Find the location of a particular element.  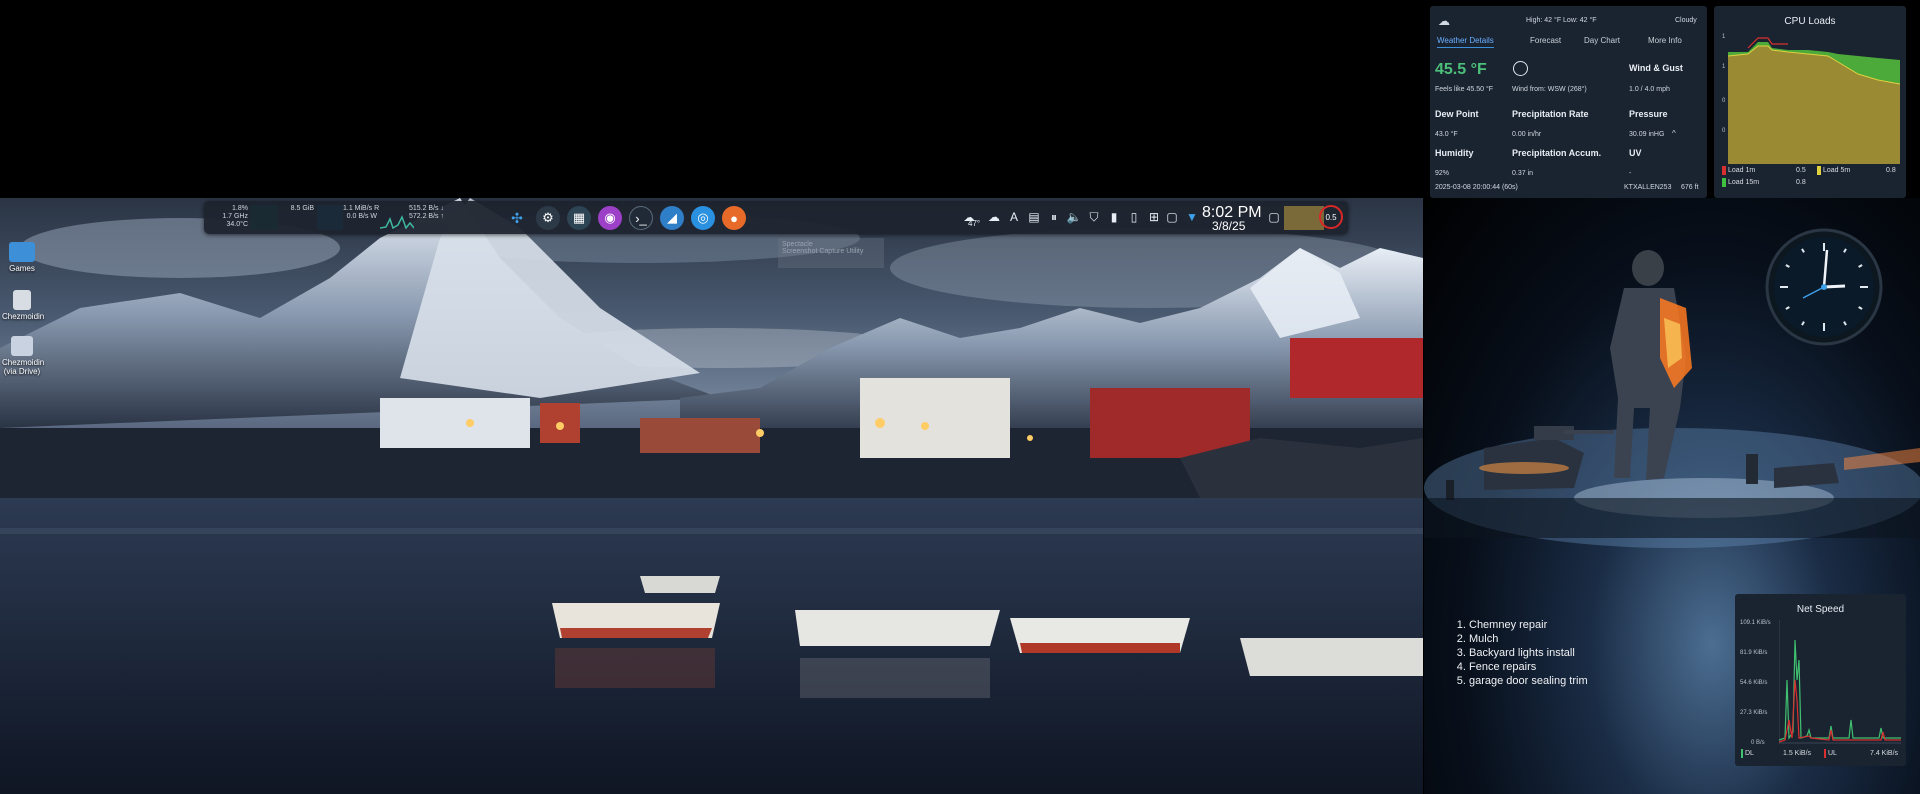

discover-button: ▦ is located at coordinates (579, 218).